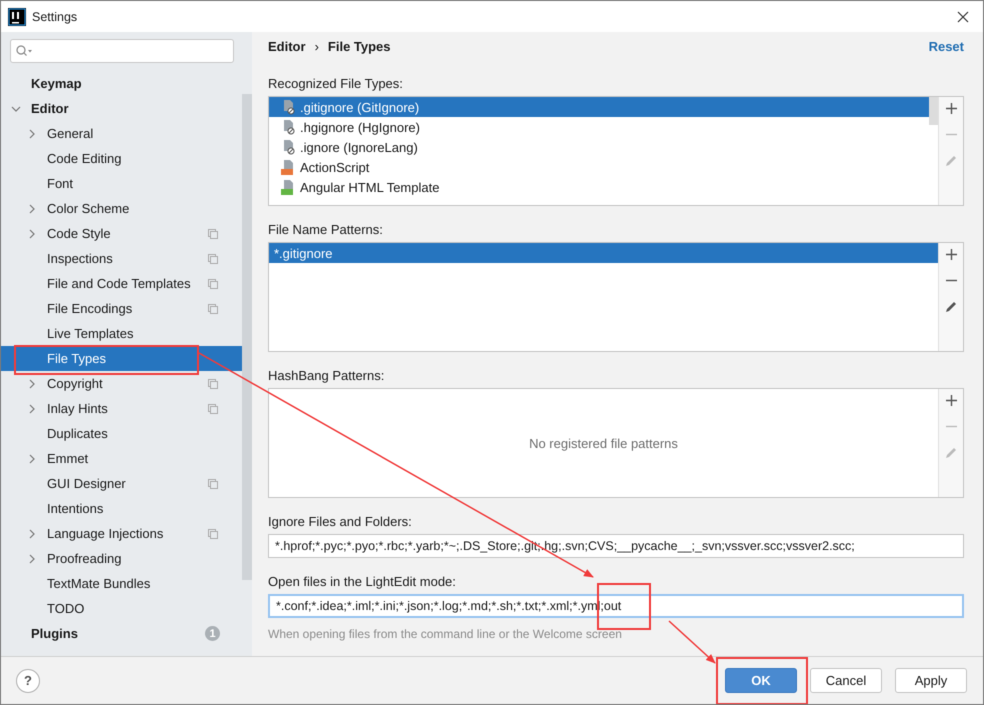 Image resolution: width=984 pixels, height=705 pixels. Describe the element at coordinates (121, 483) in the screenshot. I see `tree-item: GUI Designer` at that location.